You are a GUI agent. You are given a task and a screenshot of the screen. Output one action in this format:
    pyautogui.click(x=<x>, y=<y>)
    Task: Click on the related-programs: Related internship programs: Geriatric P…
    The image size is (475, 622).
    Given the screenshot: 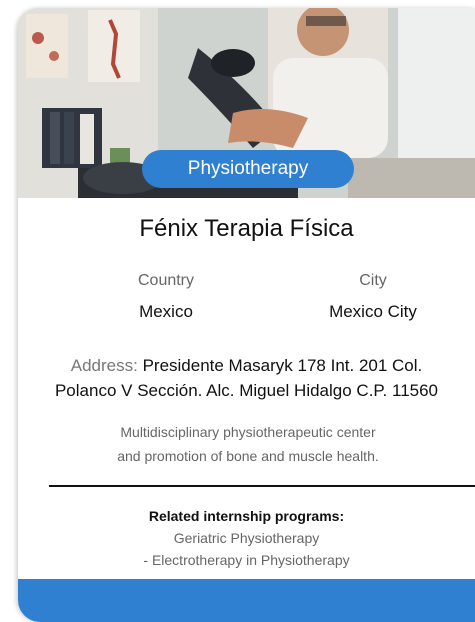 What is the action you would take?
    pyautogui.click(x=246, y=538)
    